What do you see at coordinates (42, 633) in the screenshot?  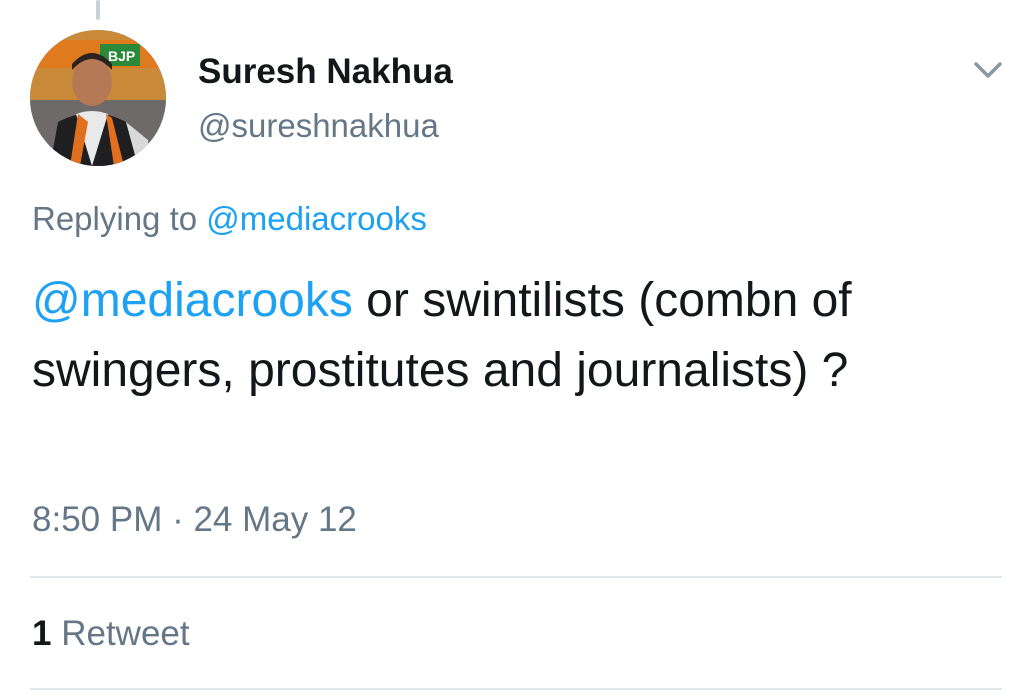 I see `retweet-count: 1` at bounding box center [42, 633].